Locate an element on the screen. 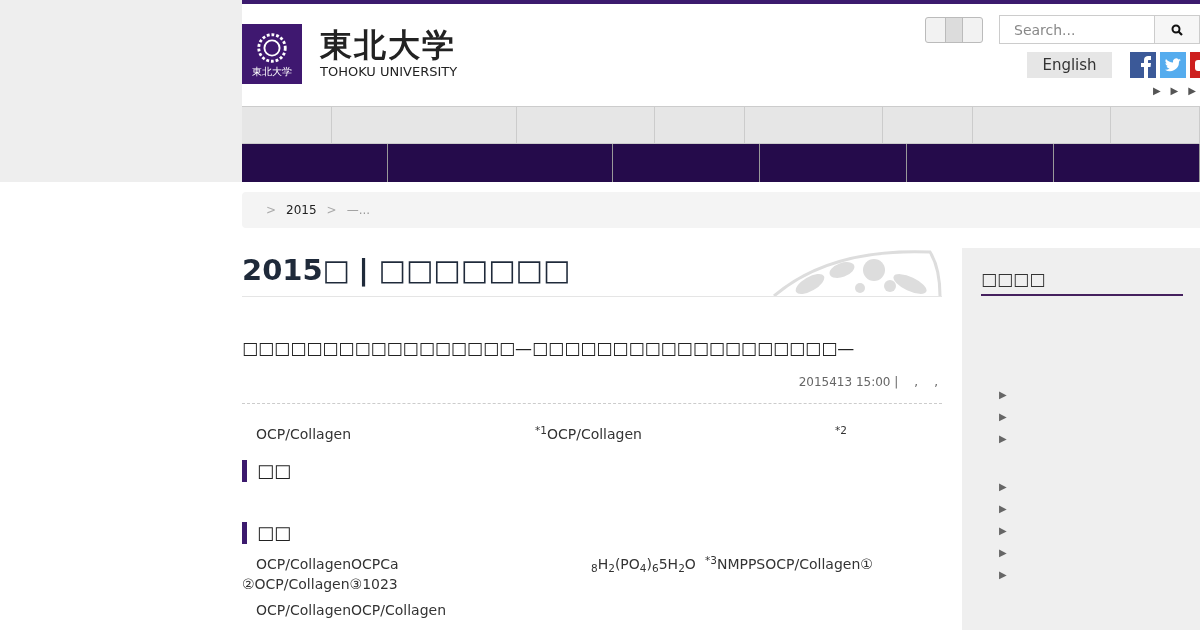 The height and width of the screenshot is (630, 1200). paragraph-text: $^{*1}$OCP/Collagen is located at coordinates (588, 434).